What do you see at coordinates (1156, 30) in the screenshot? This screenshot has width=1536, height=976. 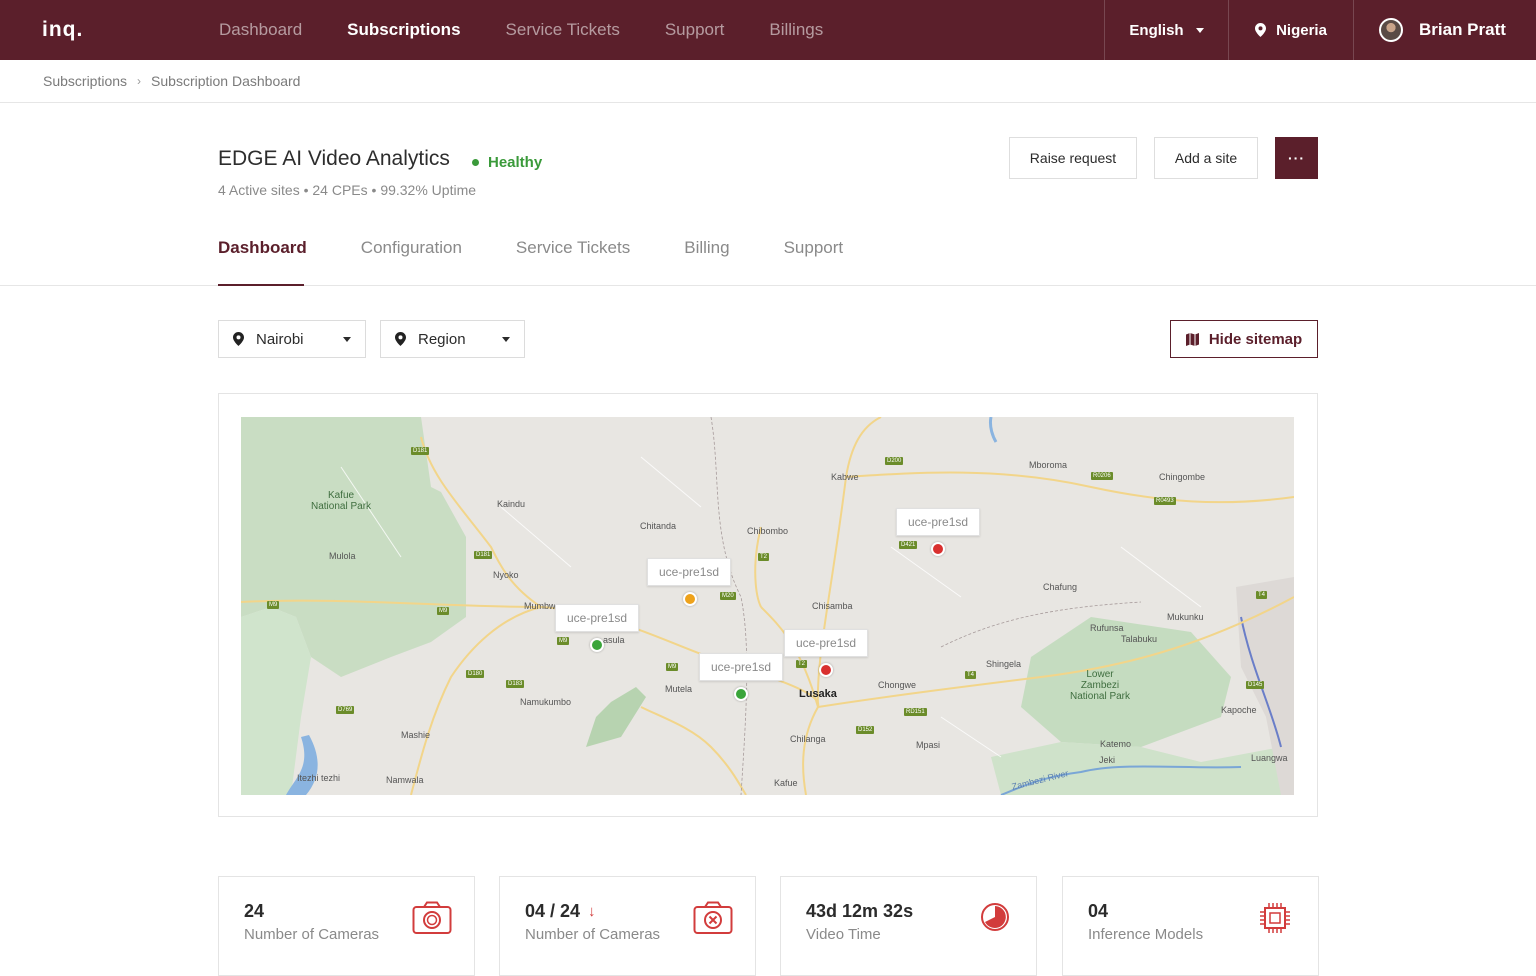 I see `language-label: English` at bounding box center [1156, 30].